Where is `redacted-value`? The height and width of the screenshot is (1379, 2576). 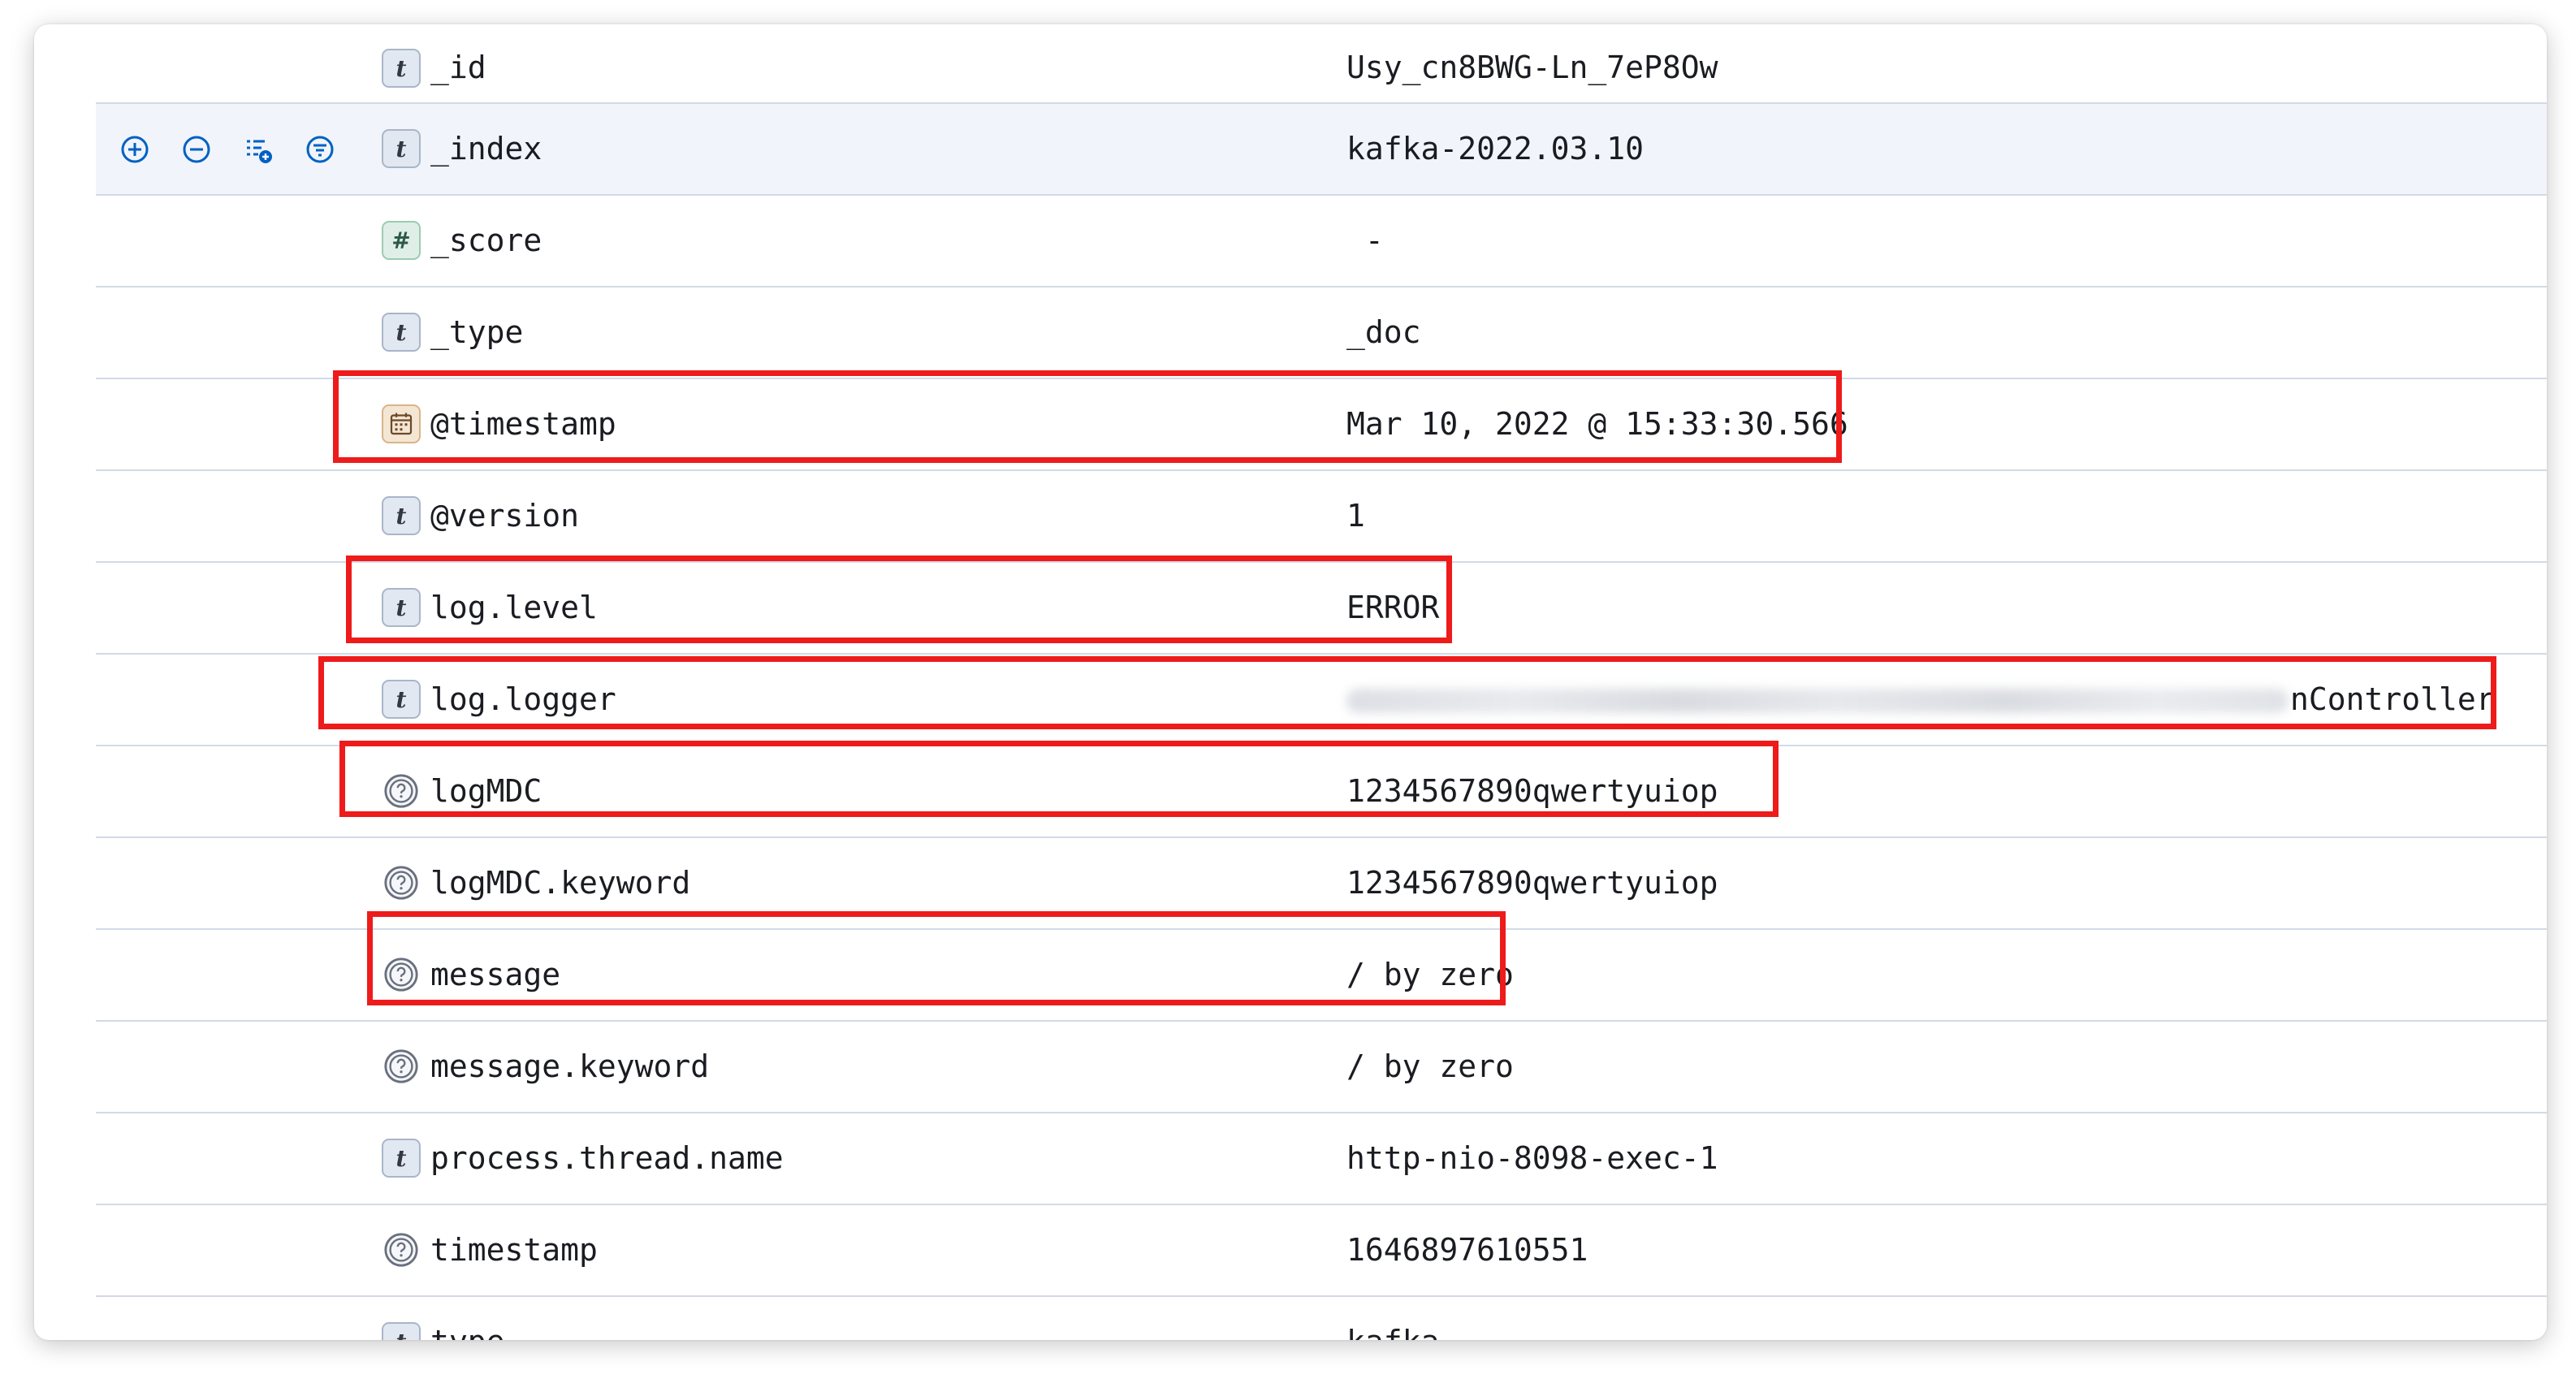 redacted-value is located at coordinates (1817, 701).